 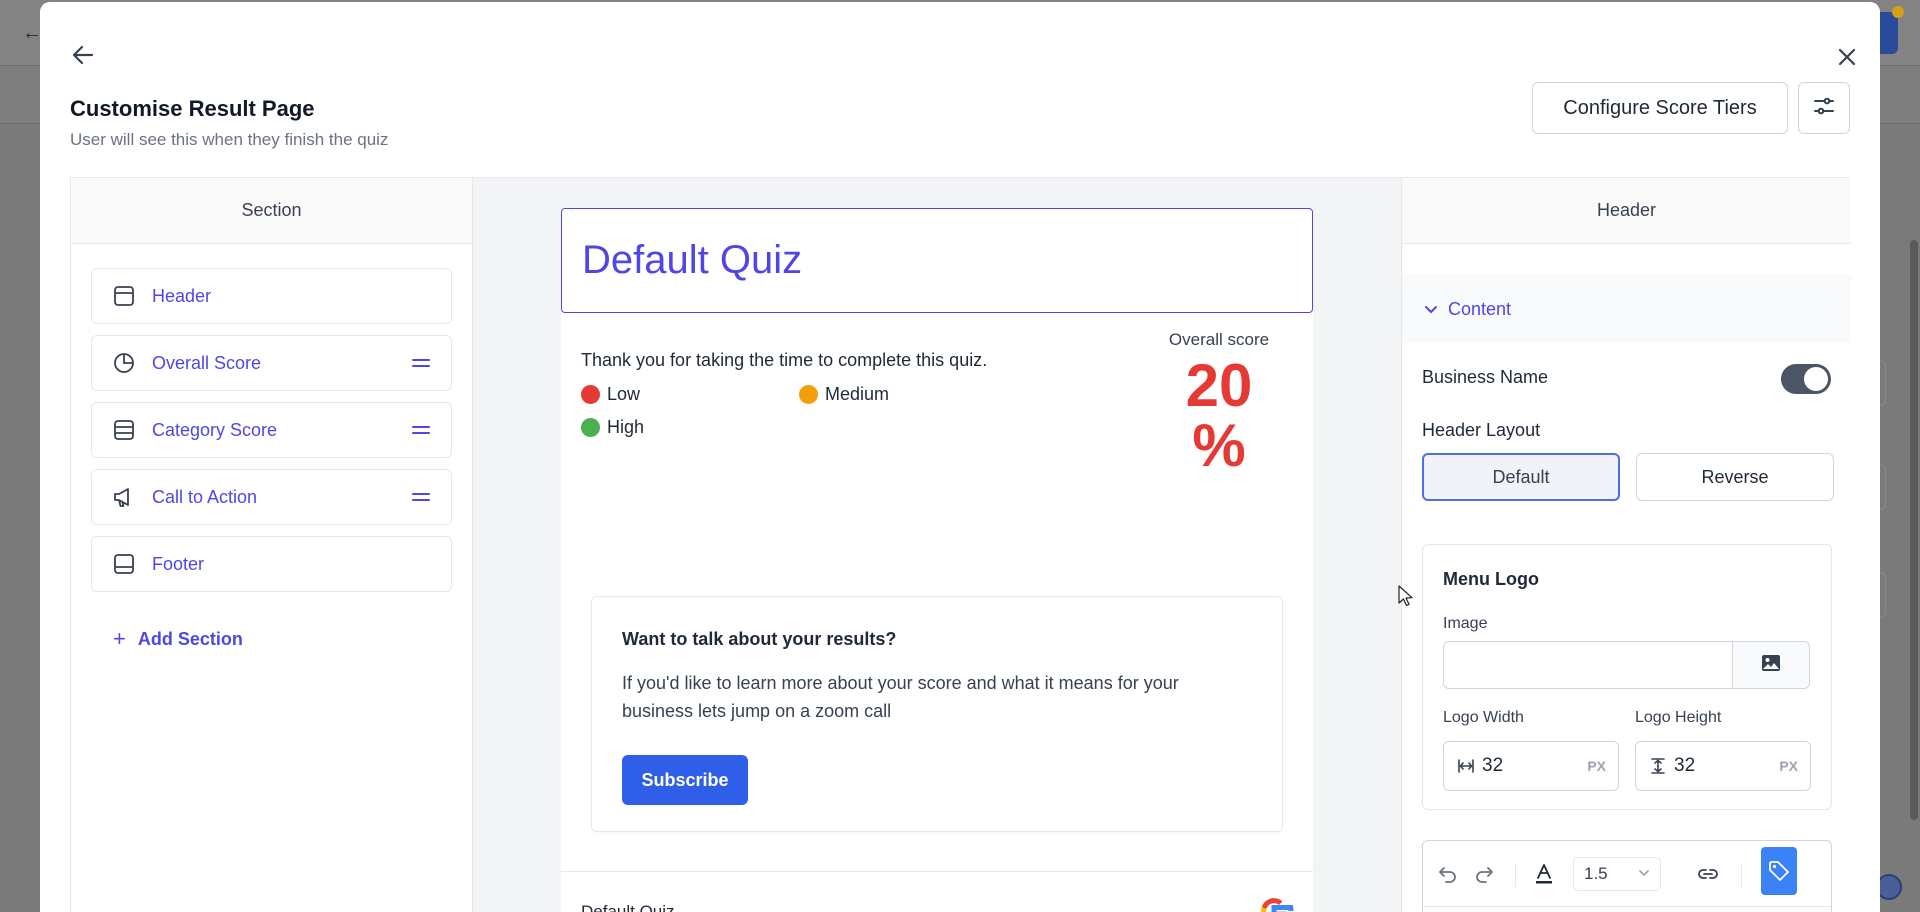 What do you see at coordinates (1596, 766) in the screenshot?
I see `logo-width-unit: PX` at bounding box center [1596, 766].